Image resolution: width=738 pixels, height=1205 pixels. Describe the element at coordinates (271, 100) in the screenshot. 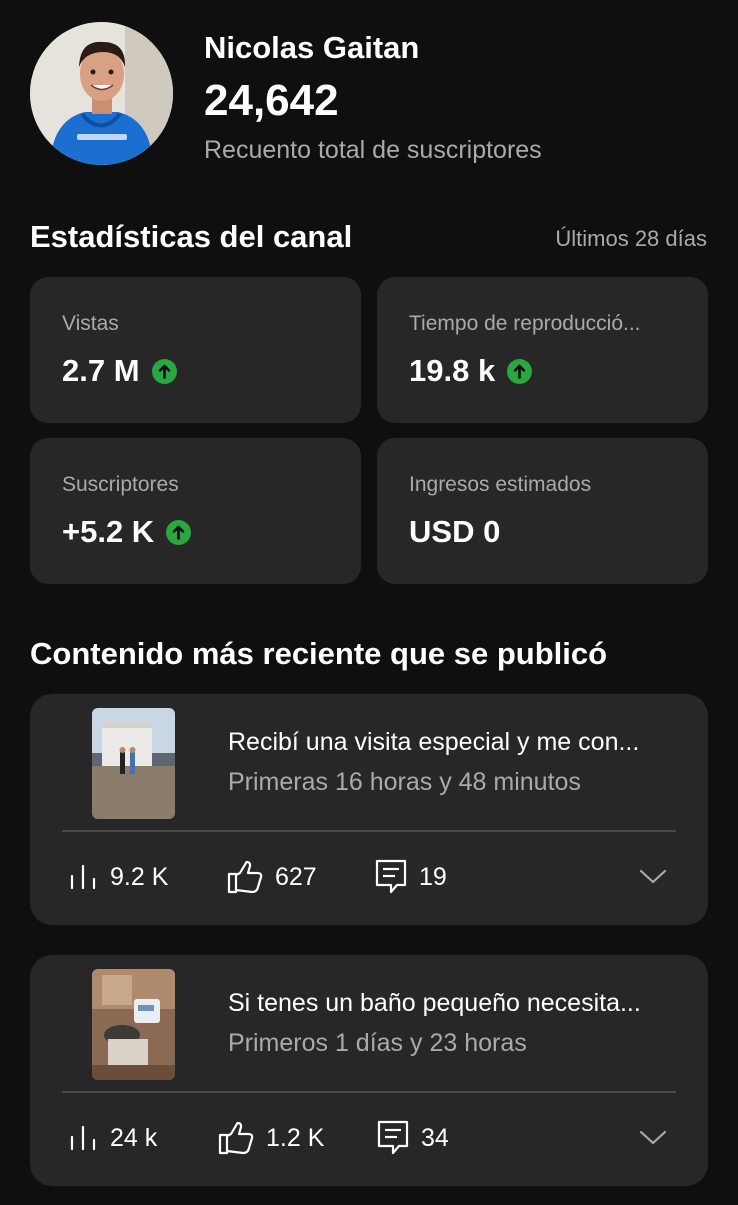

I see `subscriber-count: 24,642` at that location.